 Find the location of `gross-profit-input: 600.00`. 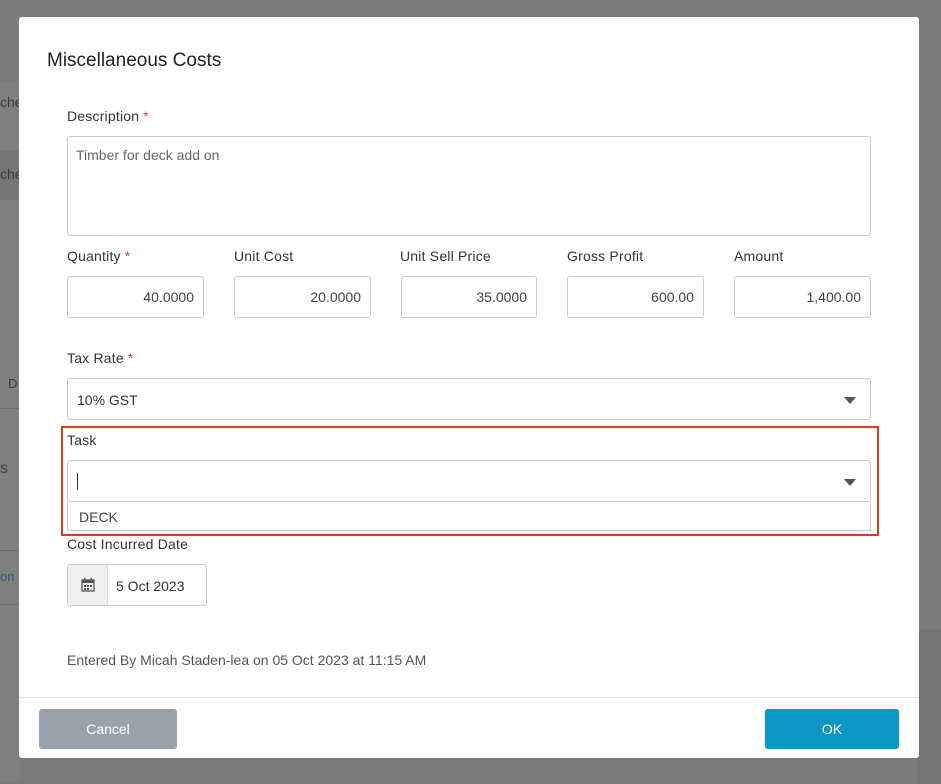

gross-profit-input: 600.00 is located at coordinates (635, 297).